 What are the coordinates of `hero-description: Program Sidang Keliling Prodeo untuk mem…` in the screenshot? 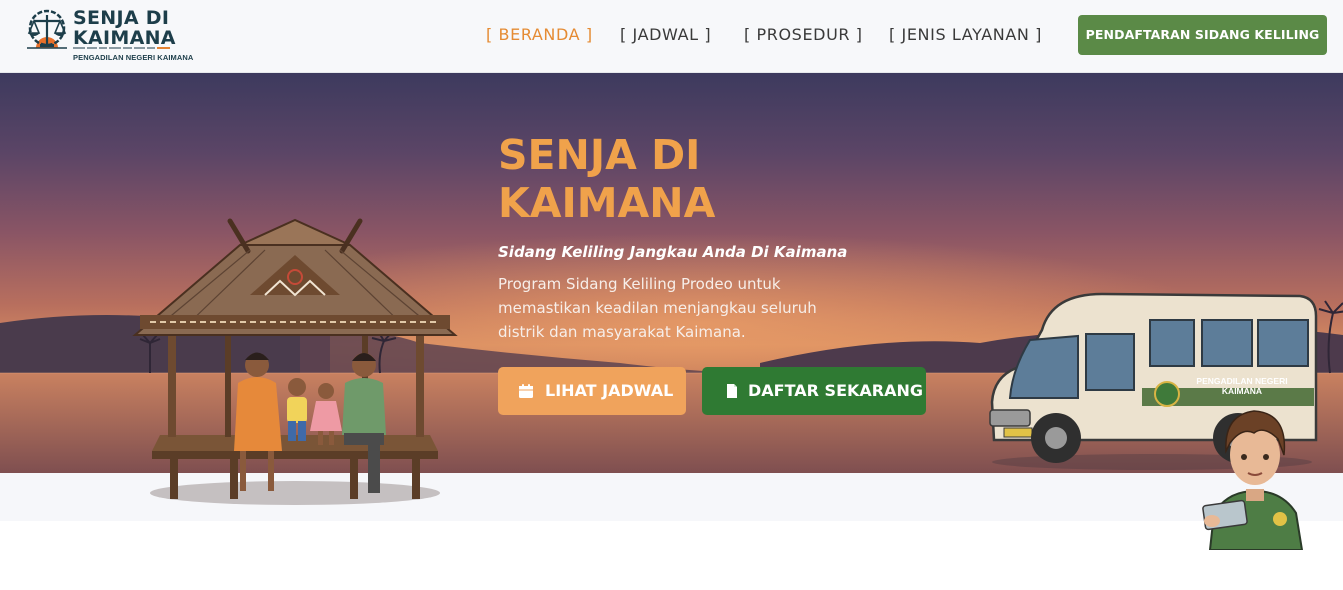 It's located at (657, 308).